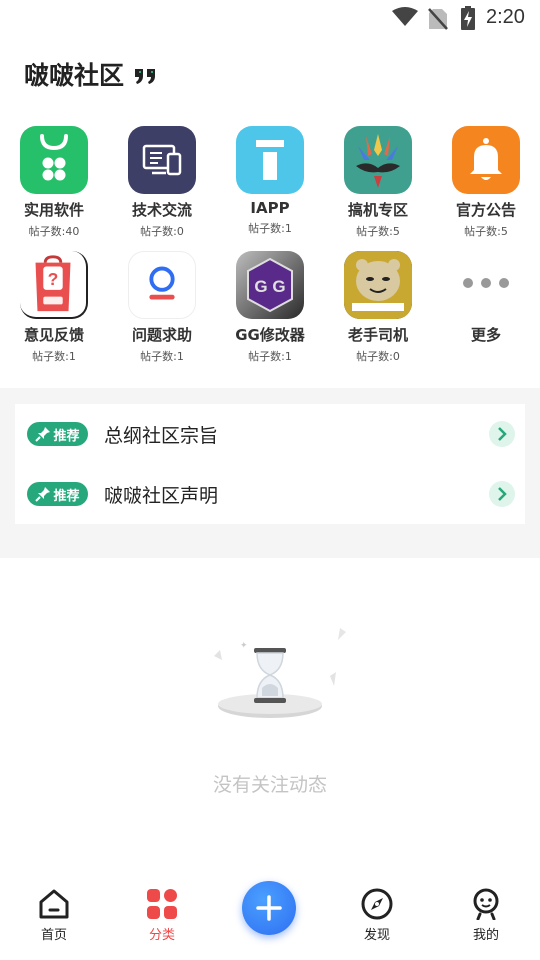 The height and width of the screenshot is (960, 540). What do you see at coordinates (270, 160) in the screenshot?
I see `iapp-logo-icon` at bounding box center [270, 160].